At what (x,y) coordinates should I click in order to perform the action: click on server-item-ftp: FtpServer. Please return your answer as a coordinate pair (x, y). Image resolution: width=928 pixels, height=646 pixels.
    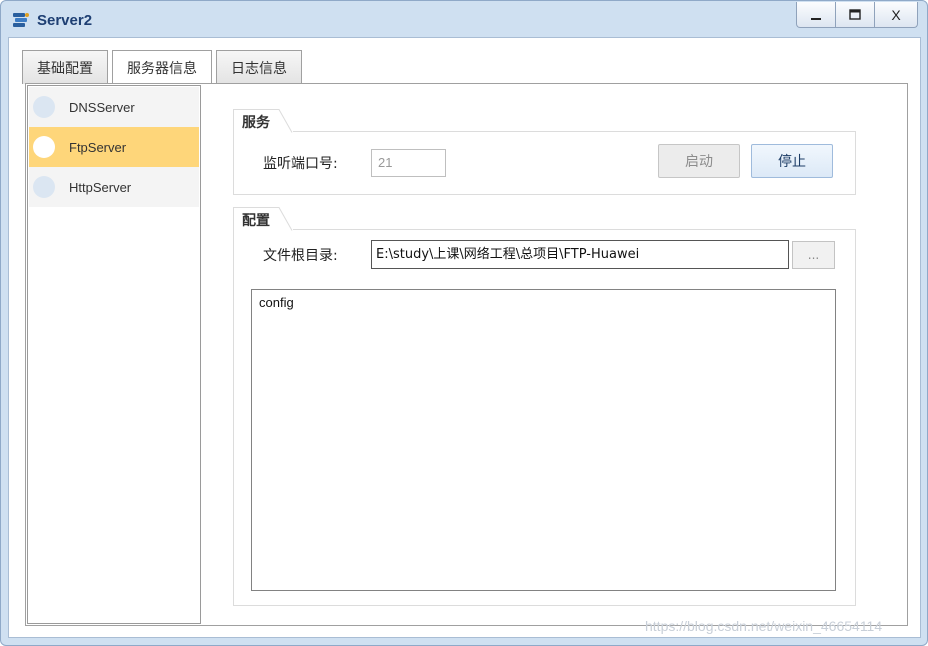
    Looking at the image, I should click on (114, 147).